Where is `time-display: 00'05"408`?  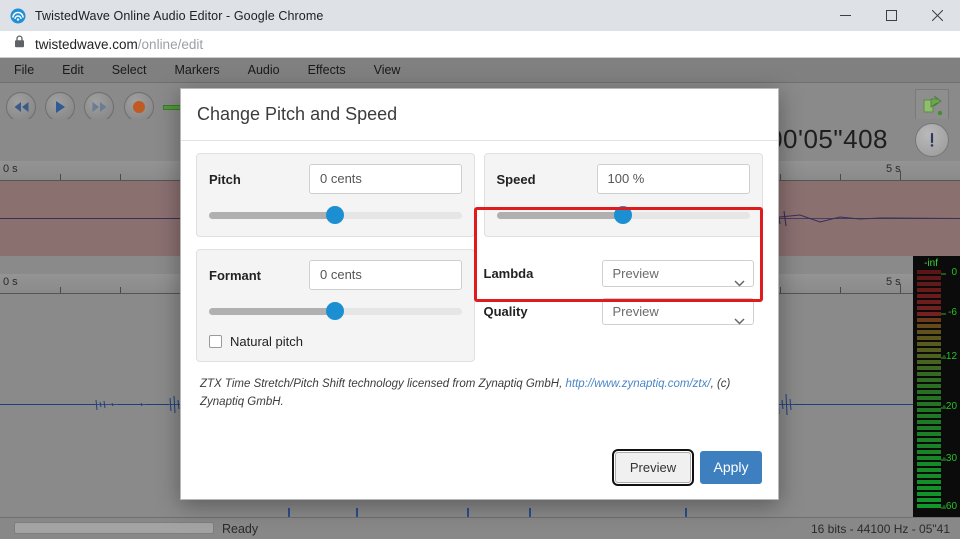
time-display: 00'05"408 is located at coordinates (828, 139).